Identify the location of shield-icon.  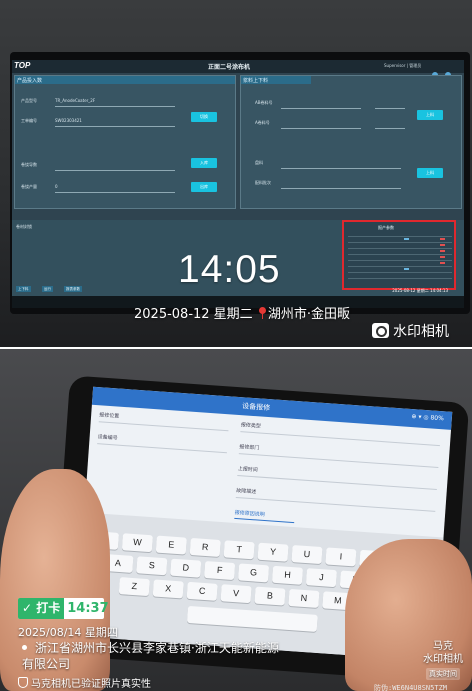
(23, 682).